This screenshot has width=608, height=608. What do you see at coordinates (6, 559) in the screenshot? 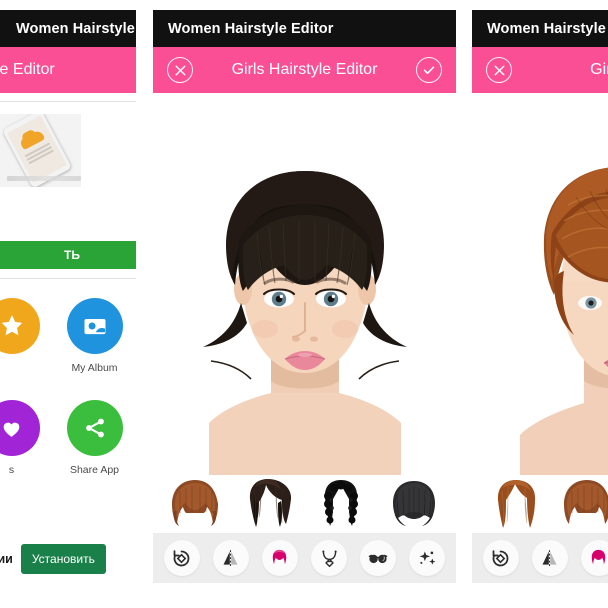
I see `banner-text: тиции` at bounding box center [6, 559].